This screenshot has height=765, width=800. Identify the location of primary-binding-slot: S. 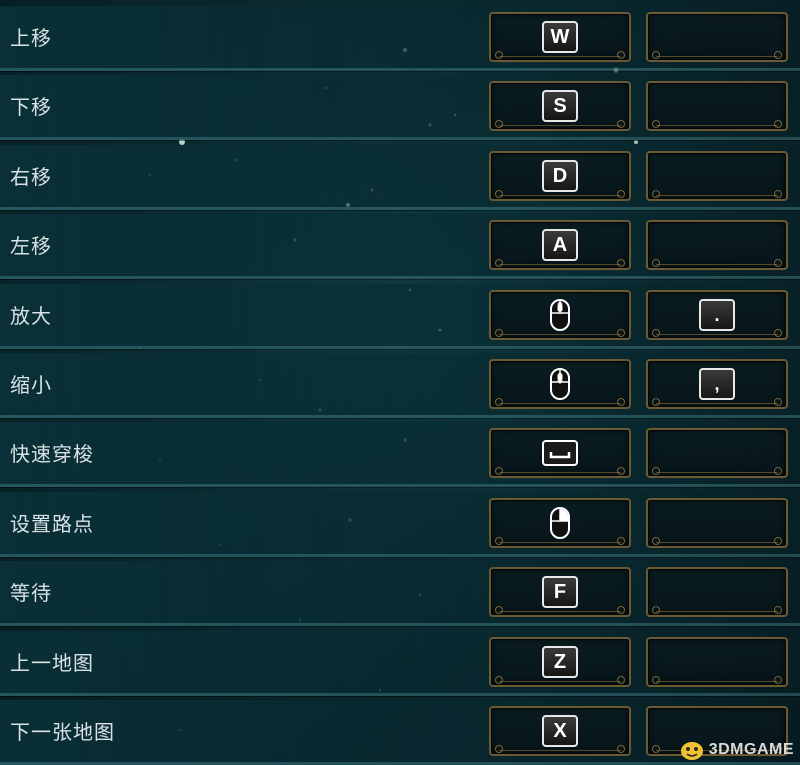
(560, 106).